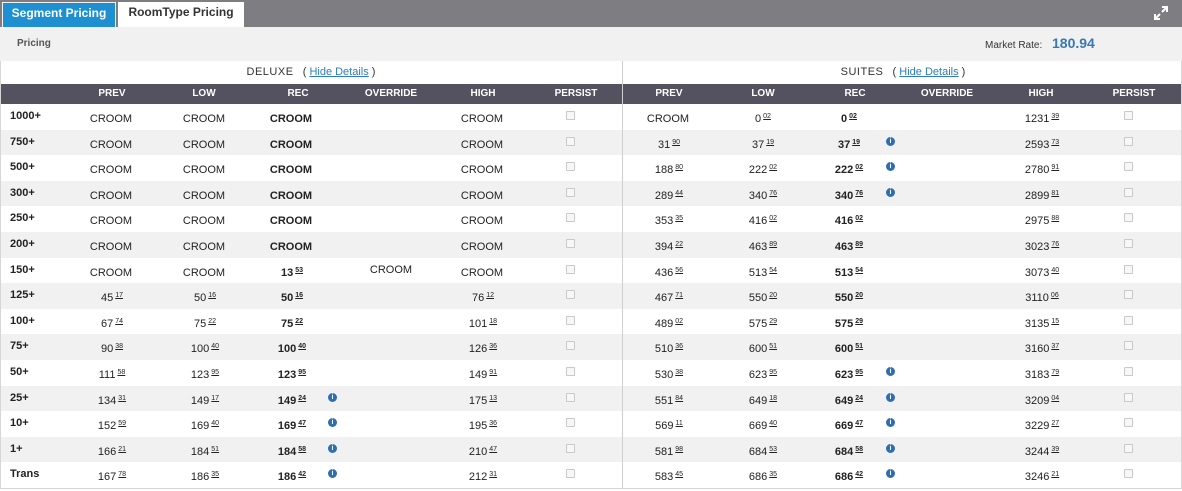 The width and height of the screenshot is (1182, 491). What do you see at coordinates (22, 269) in the screenshot?
I see `row-label: 150+` at bounding box center [22, 269].